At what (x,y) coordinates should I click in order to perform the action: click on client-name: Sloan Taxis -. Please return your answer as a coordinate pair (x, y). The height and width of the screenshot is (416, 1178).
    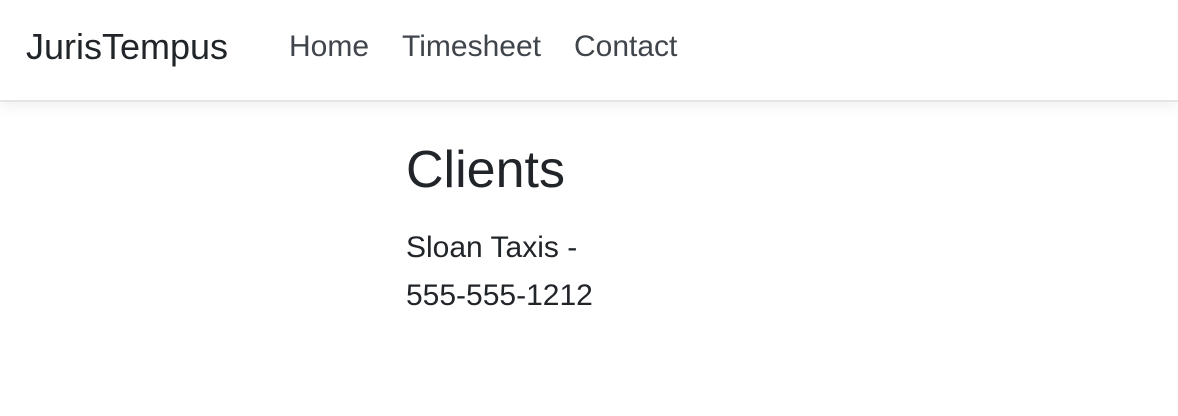
    Looking at the image, I should click on (492, 247).